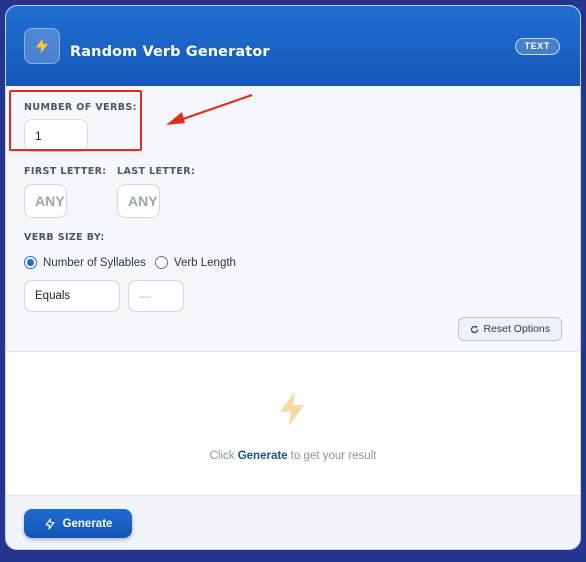  Describe the element at coordinates (156, 171) in the screenshot. I see `last-letter-label: LAST LETTER:` at that location.